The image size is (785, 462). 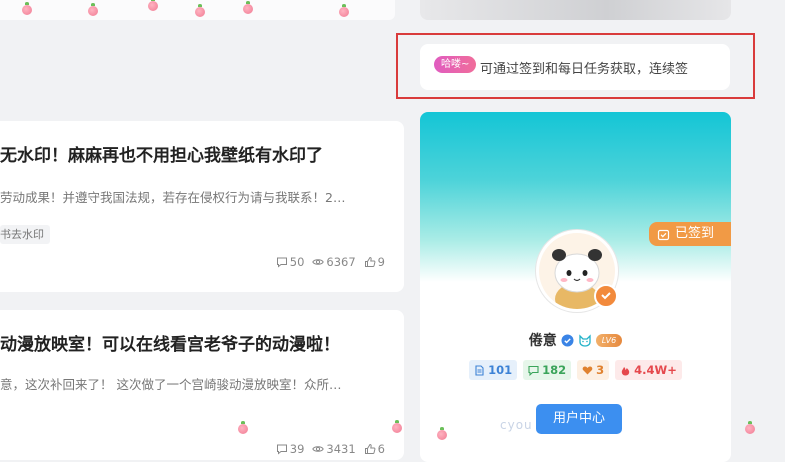 What do you see at coordinates (543, 340) in the screenshot?
I see `username: 倦意` at bounding box center [543, 340].